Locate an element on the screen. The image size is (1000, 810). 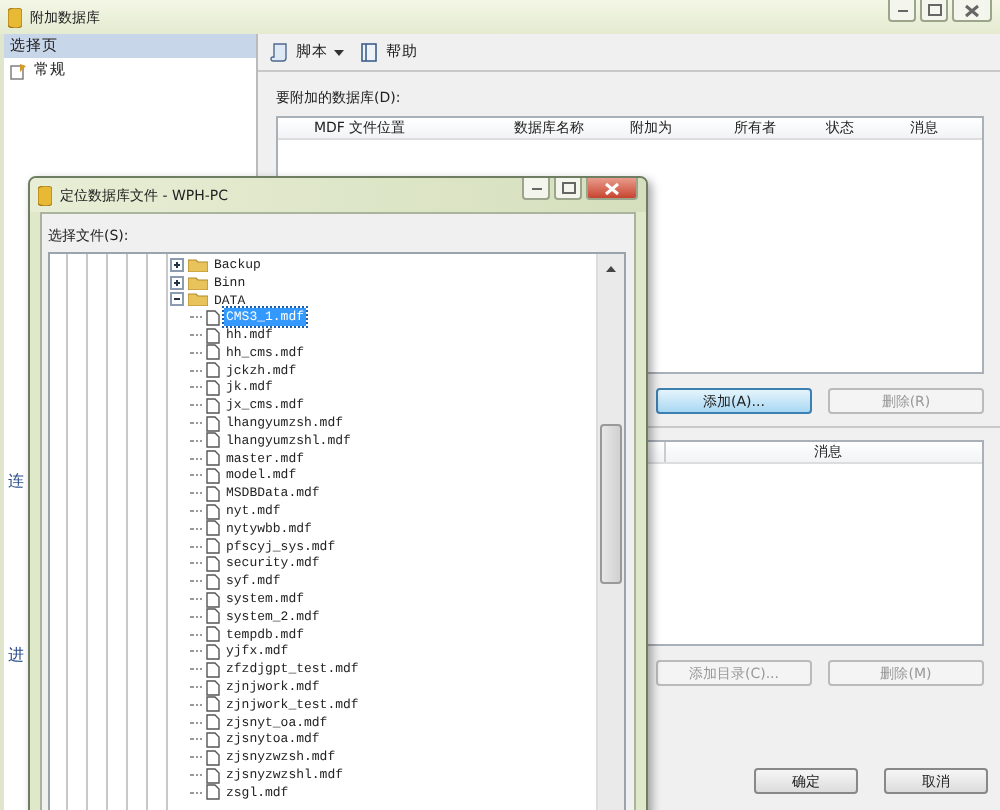
page-icon is located at coordinates (19, 70).